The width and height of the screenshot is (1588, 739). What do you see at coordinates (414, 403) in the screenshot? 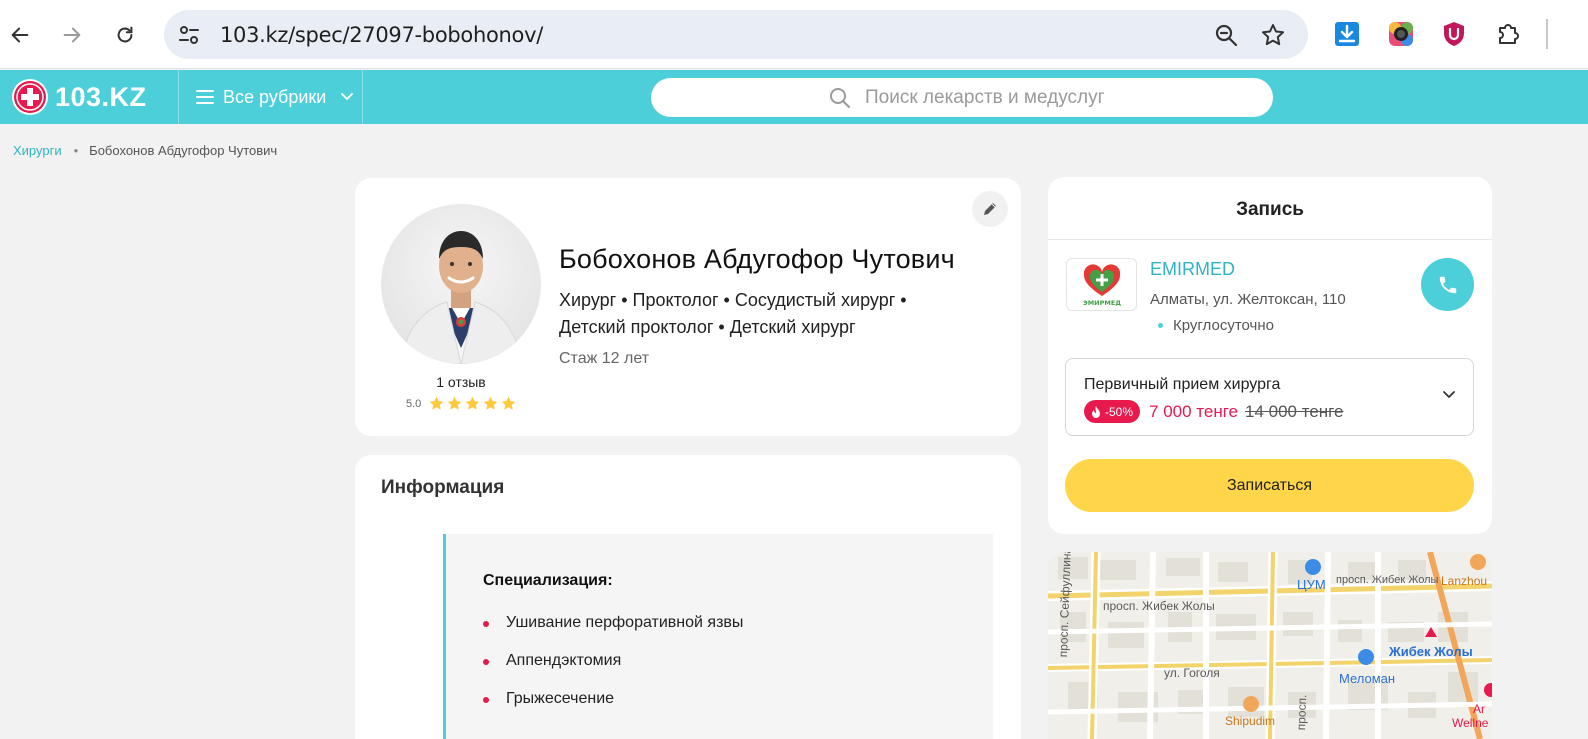
I see `rating-value: 5.0` at bounding box center [414, 403].